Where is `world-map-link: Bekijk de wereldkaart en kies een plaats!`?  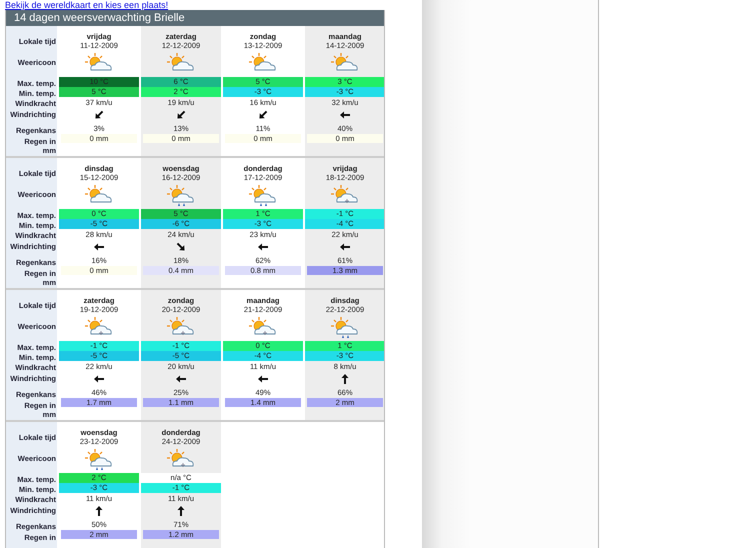 world-map-link: Bekijk de wereldkaart en kies een plaats! is located at coordinates (86, 5).